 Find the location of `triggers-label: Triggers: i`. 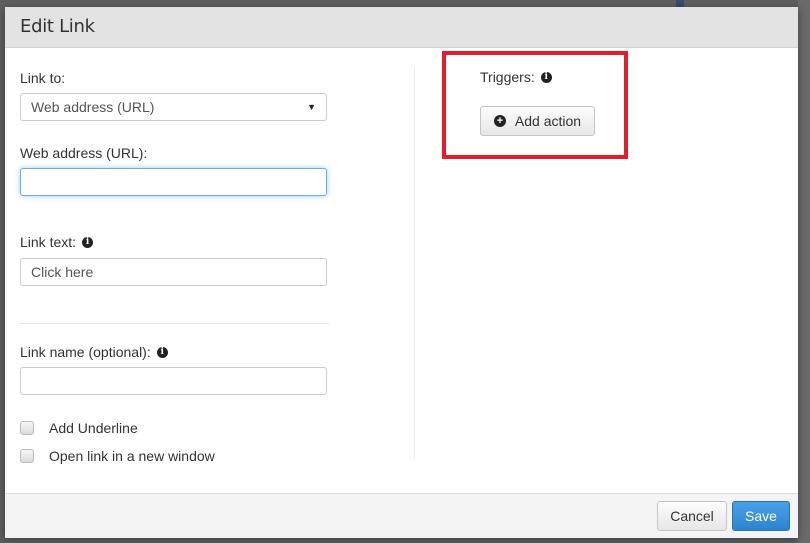

triggers-label: Triggers: i is located at coordinates (516, 77).